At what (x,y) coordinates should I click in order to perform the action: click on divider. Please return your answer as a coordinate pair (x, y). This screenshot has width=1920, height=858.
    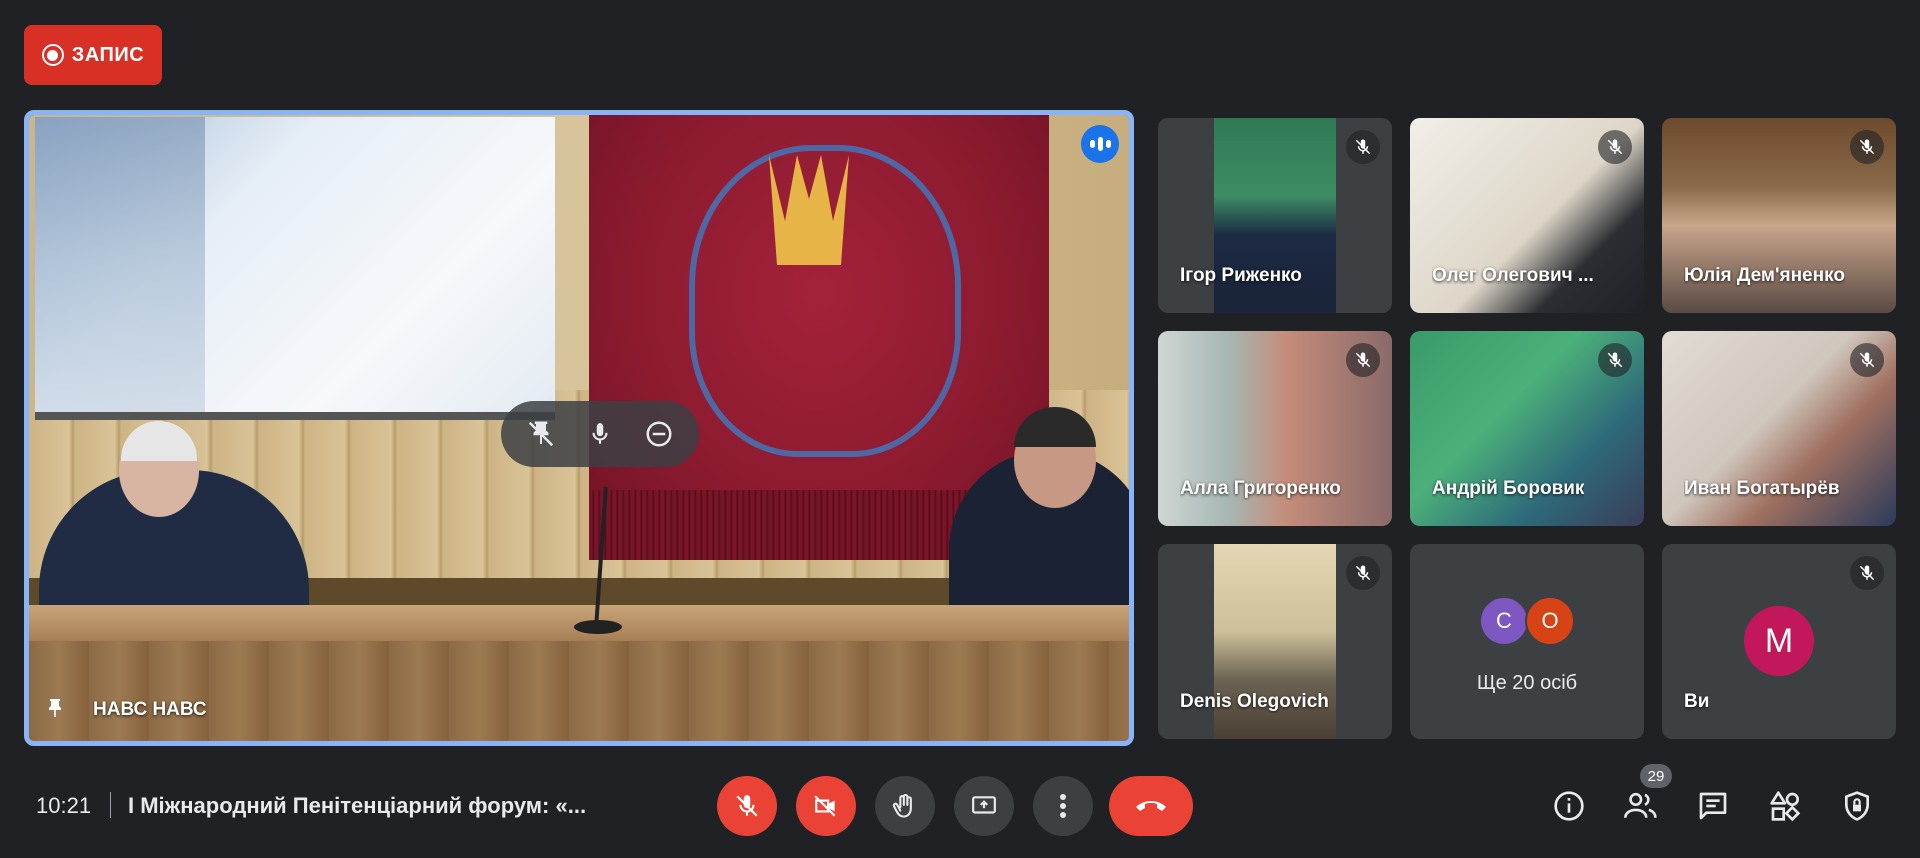
    Looking at the image, I should click on (110, 805).